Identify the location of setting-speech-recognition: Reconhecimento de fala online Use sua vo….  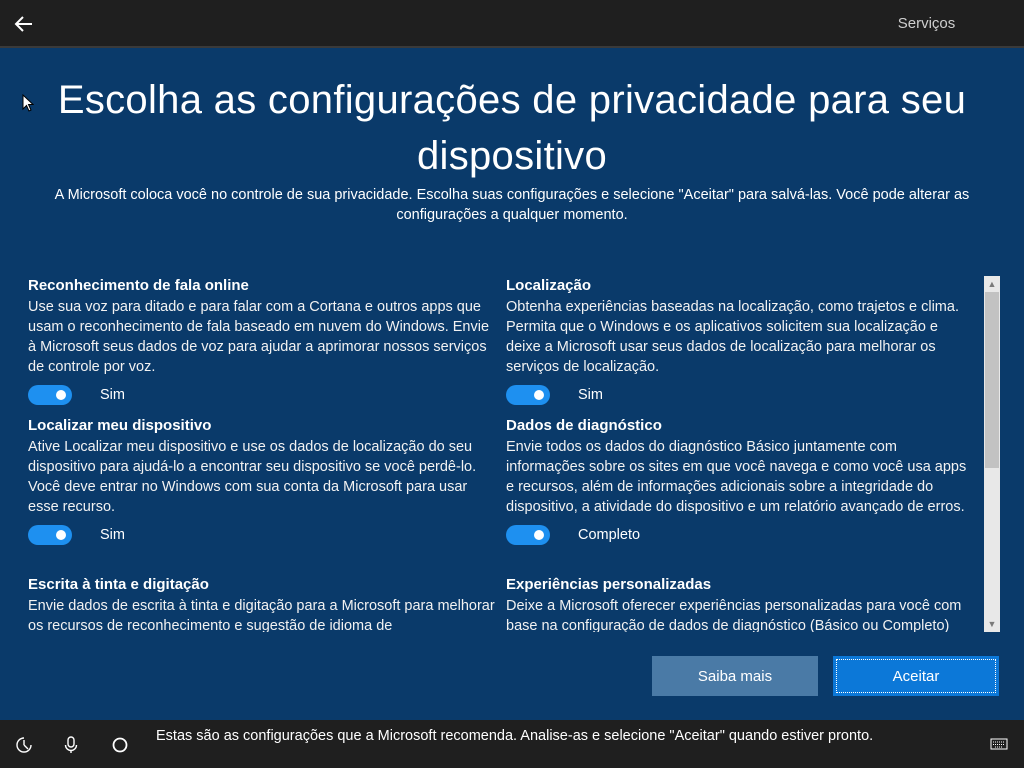
(263, 340).